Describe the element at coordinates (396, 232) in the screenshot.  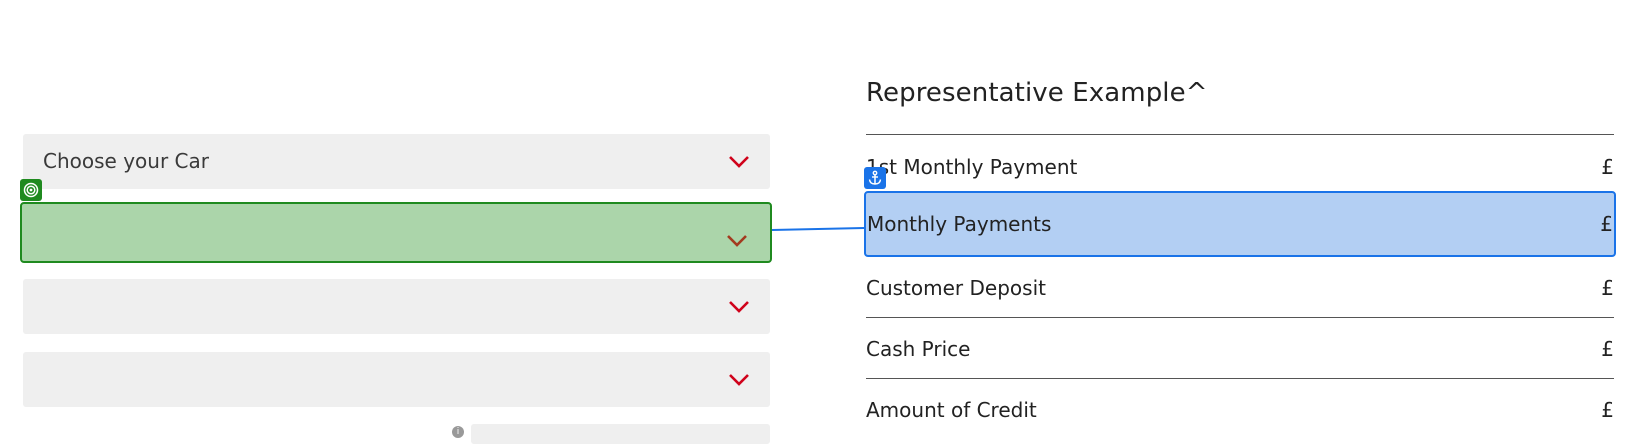
I see `model-select` at that location.